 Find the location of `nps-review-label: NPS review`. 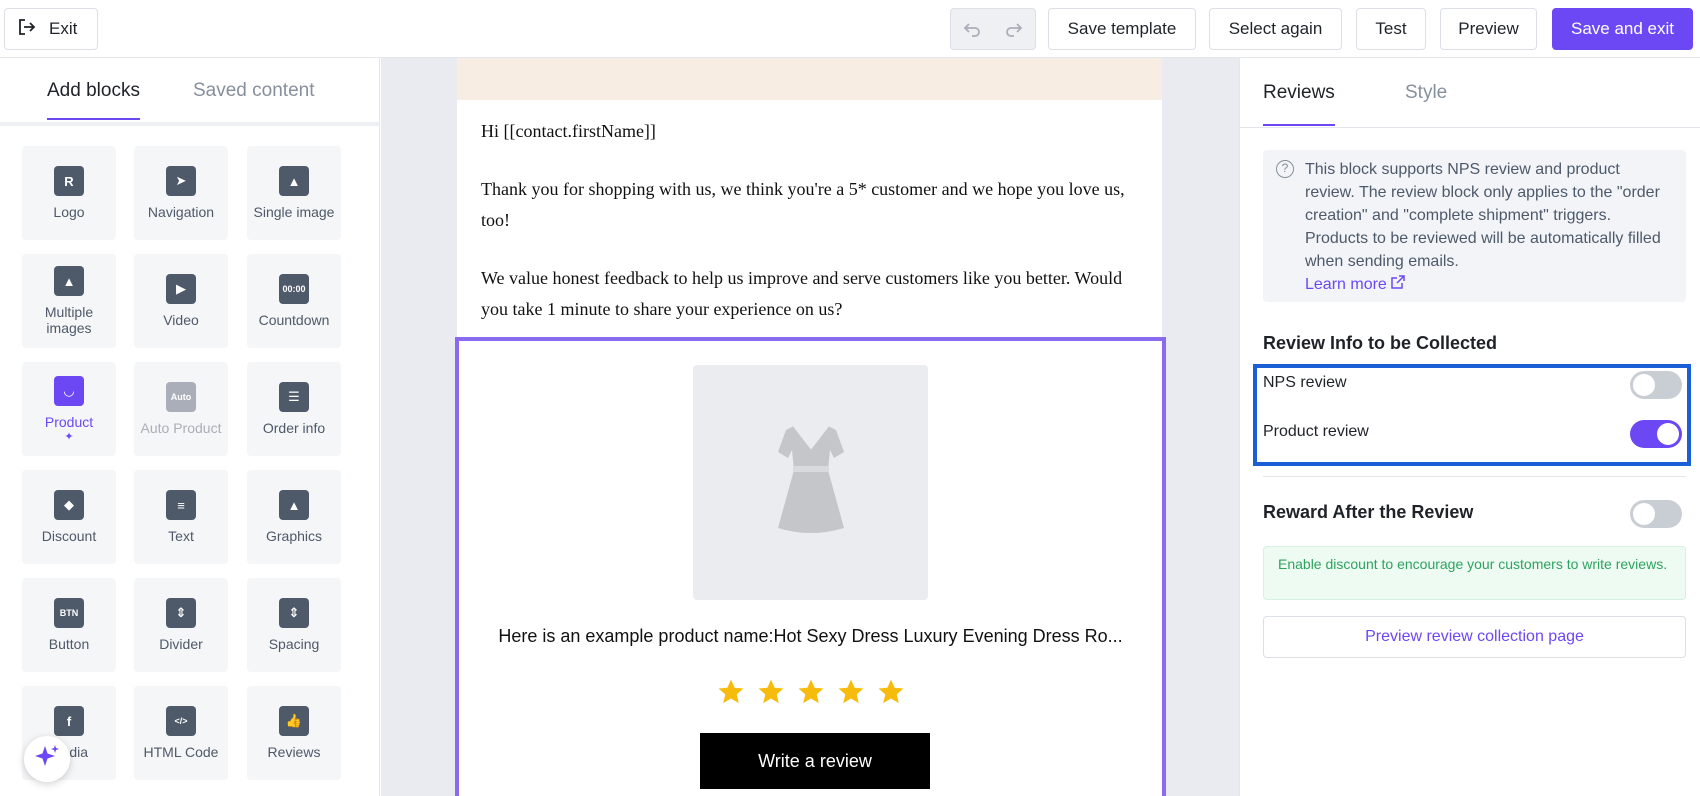

nps-review-label: NPS review is located at coordinates (1305, 382).